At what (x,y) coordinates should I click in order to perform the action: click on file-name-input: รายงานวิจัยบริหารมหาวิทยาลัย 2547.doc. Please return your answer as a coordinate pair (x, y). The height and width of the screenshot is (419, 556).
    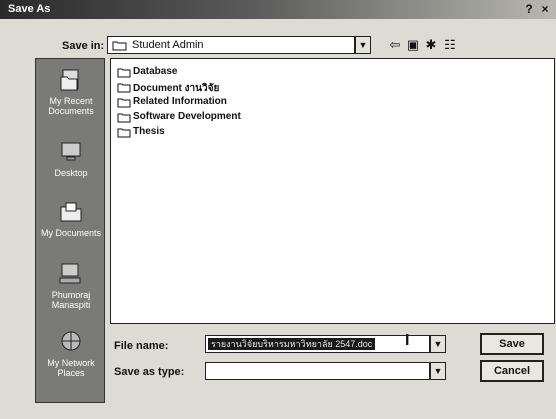
    Looking at the image, I should click on (317, 344).